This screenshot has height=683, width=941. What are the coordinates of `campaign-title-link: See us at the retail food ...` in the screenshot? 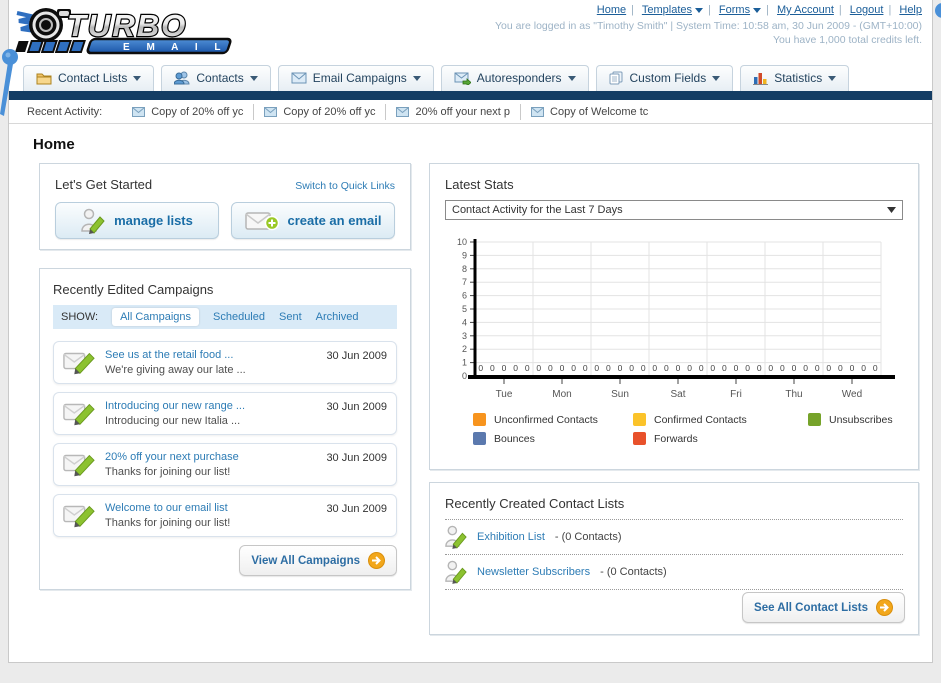 It's located at (175, 355).